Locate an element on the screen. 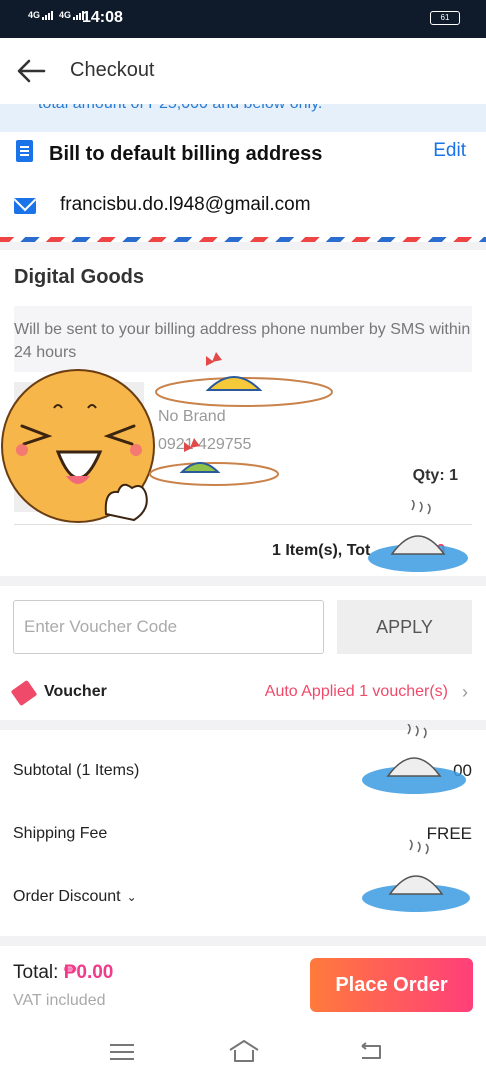  billing-title: Bill to default billing address is located at coordinates (186, 154).